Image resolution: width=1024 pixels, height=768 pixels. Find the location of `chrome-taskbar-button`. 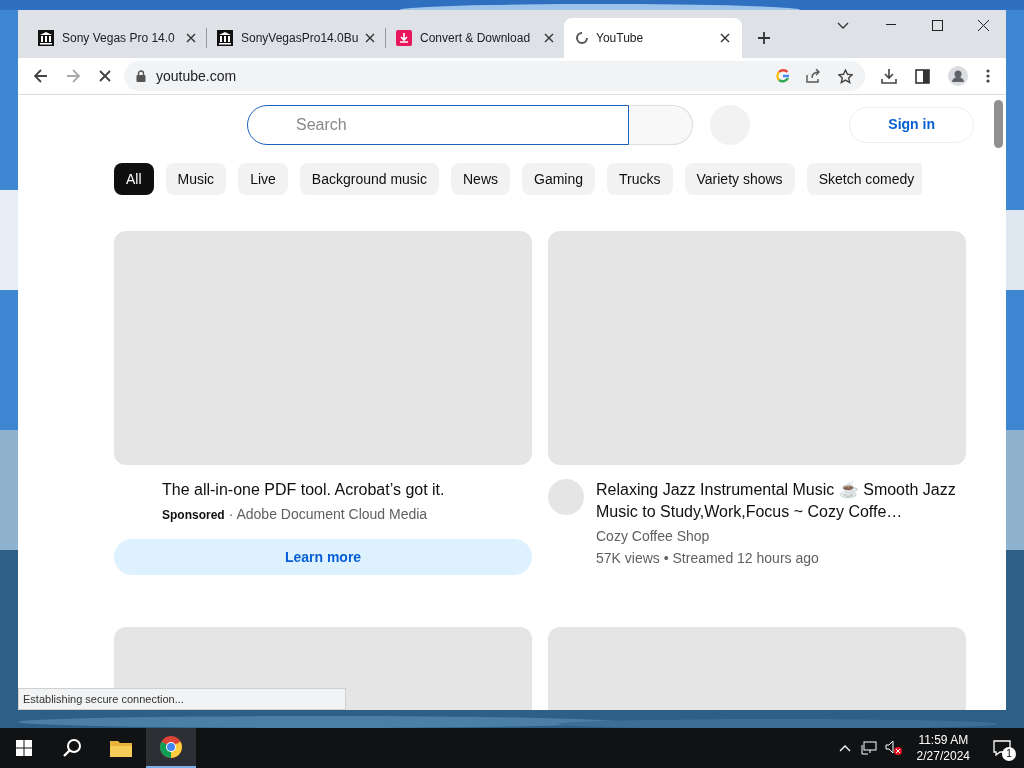

chrome-taskbar-button is located at coordinates (171, 748).